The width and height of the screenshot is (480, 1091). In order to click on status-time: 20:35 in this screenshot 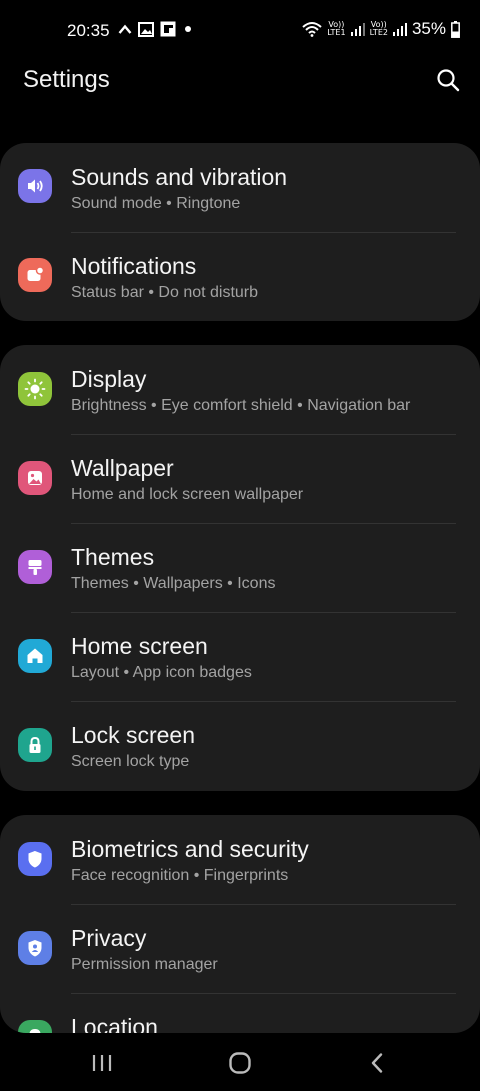, I will do `click(88, 30)`.